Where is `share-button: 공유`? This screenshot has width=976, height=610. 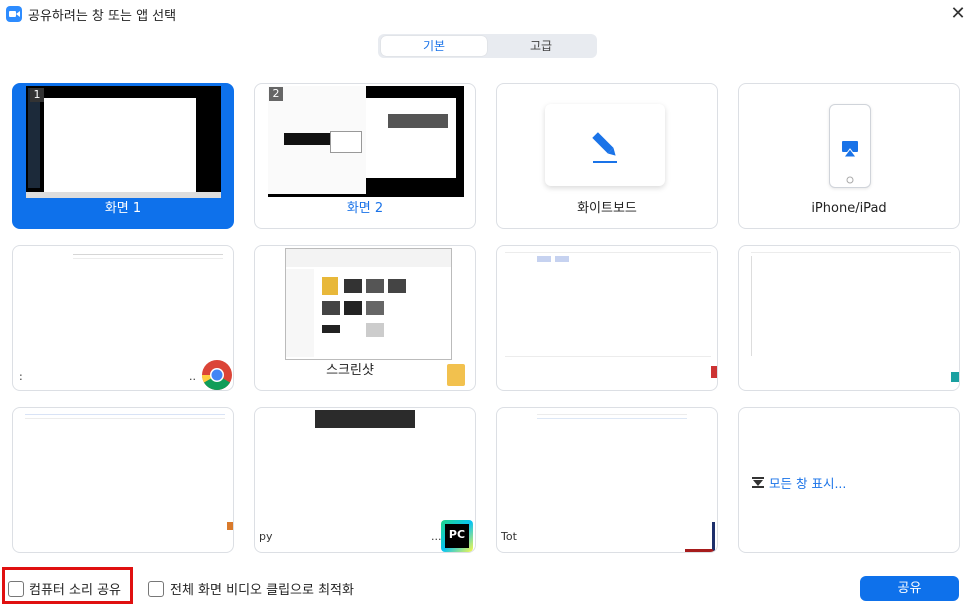 share-button: 공유 is located at coordinates (909, 588).